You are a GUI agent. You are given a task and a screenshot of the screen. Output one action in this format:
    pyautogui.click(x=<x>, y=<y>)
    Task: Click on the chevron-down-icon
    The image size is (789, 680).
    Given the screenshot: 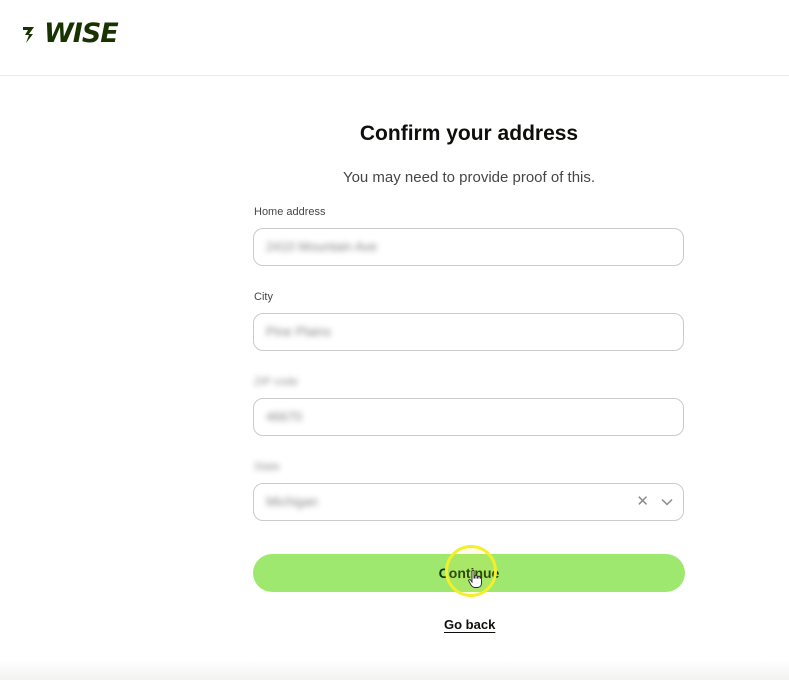 What is the action you would take?
    pyautogui.click(x=667, y=502)
    